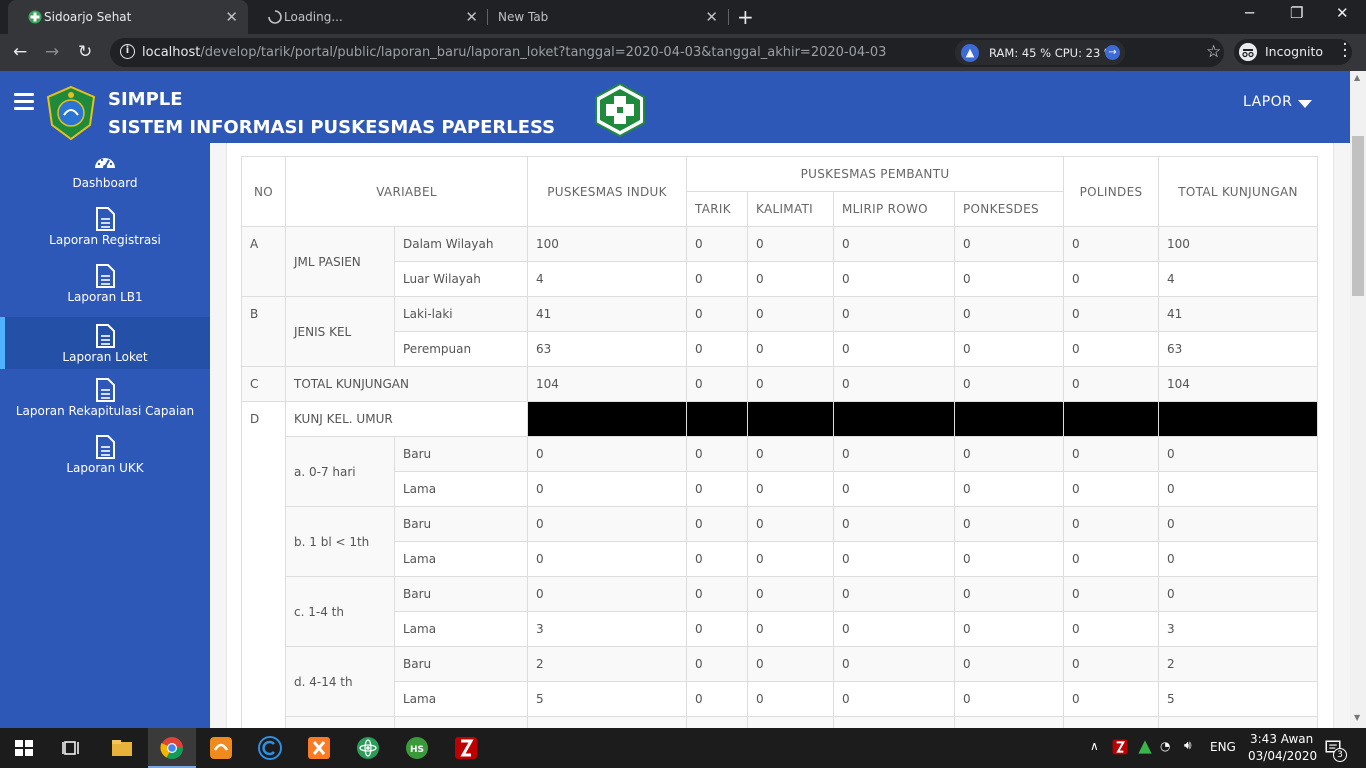 This screenshot has height=768, width=1366. Describe the element at coordinates (368, 17) in the screenshot. I see `browser-tab-loading: Loading... ✕` at that location.